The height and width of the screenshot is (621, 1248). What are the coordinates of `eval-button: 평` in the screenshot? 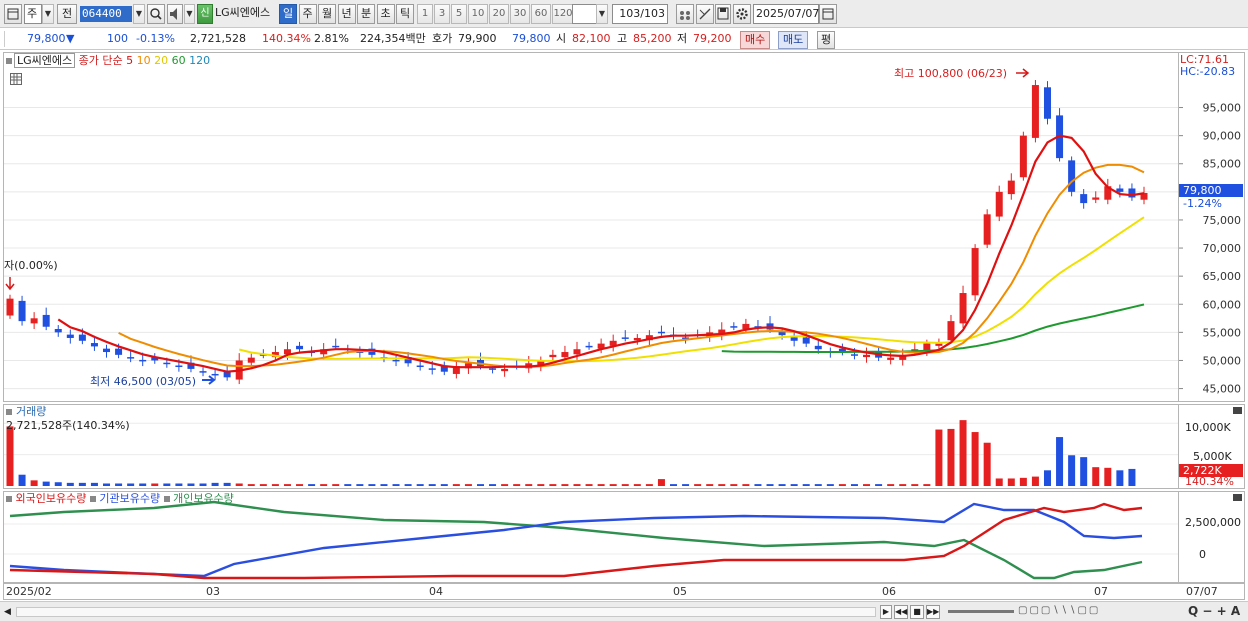 It's located at (826, 40).